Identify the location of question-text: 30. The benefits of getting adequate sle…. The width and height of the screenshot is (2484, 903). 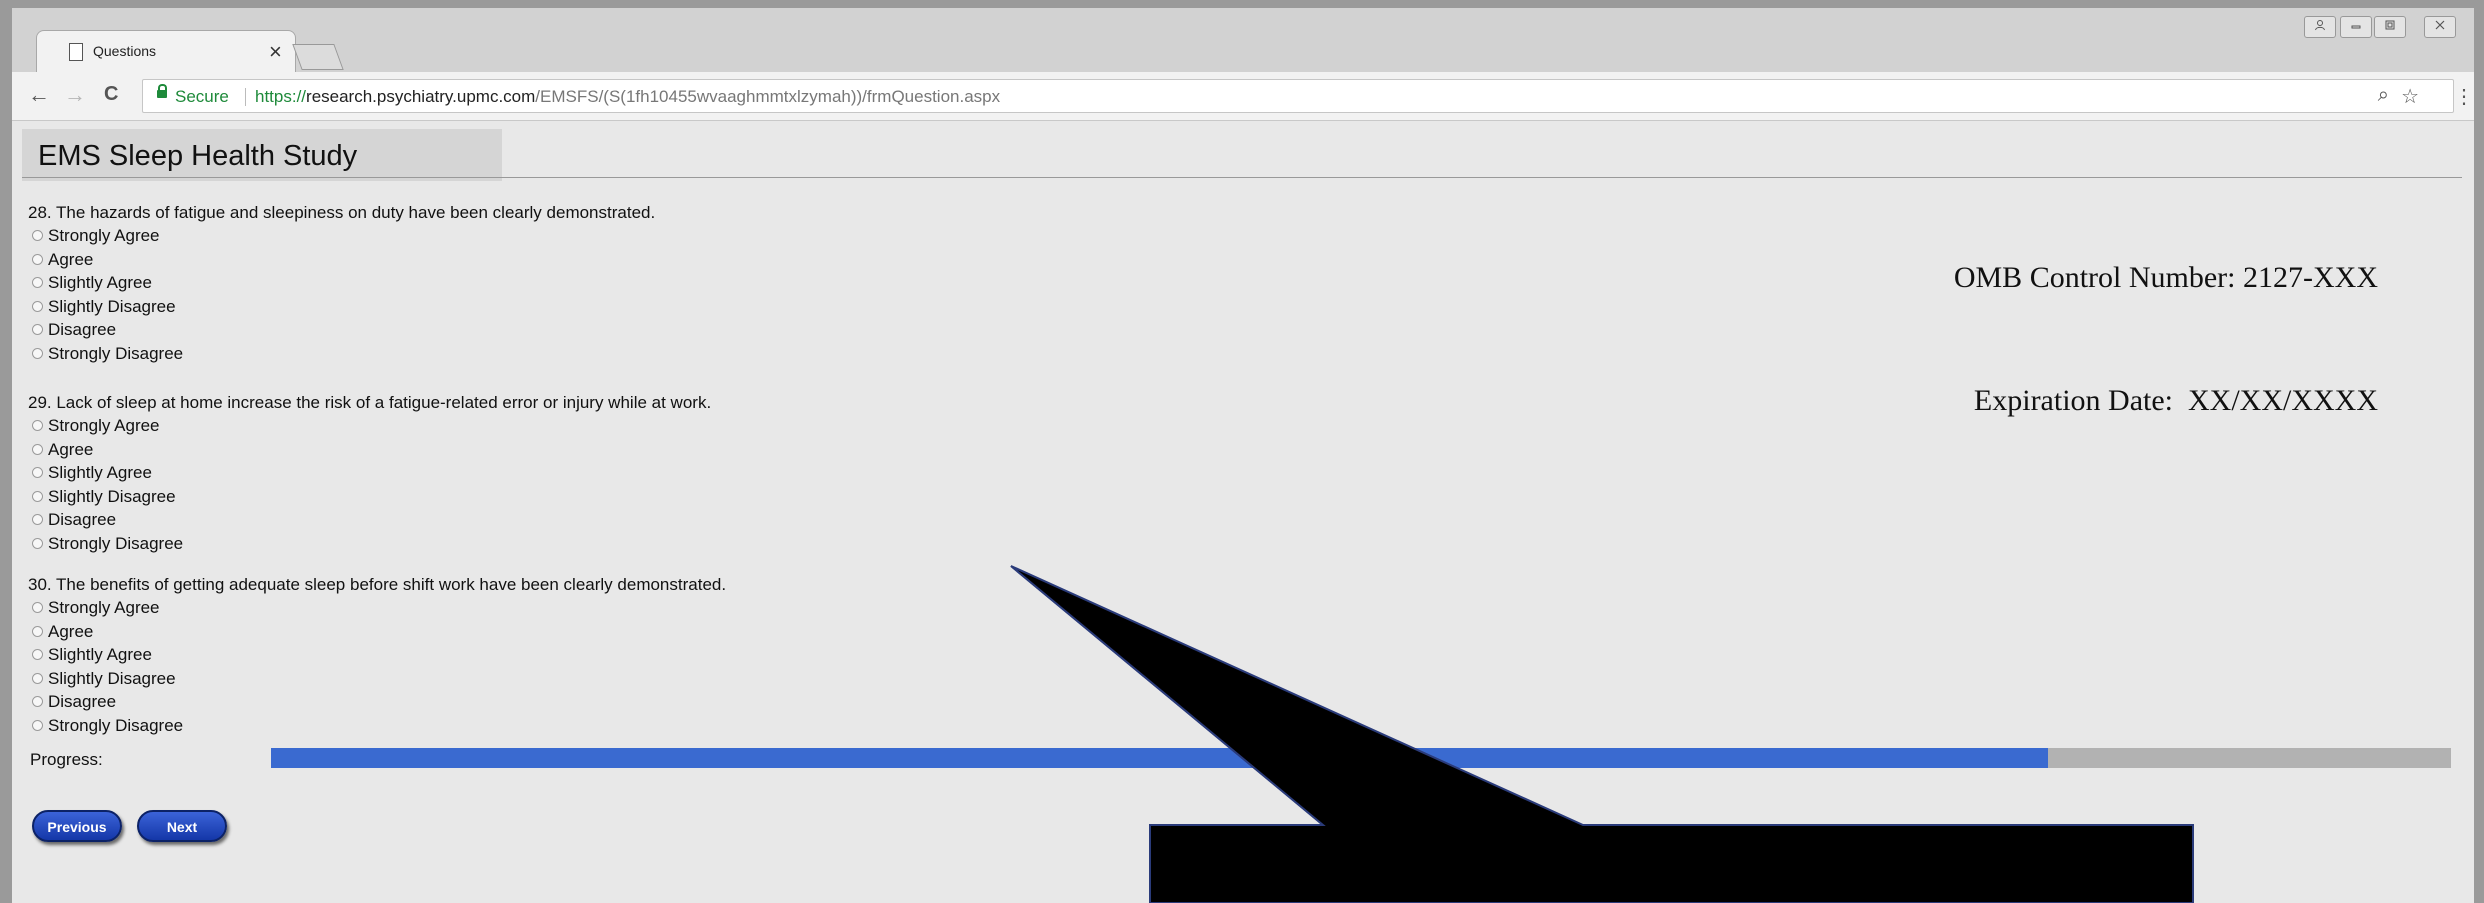
(377, 584).